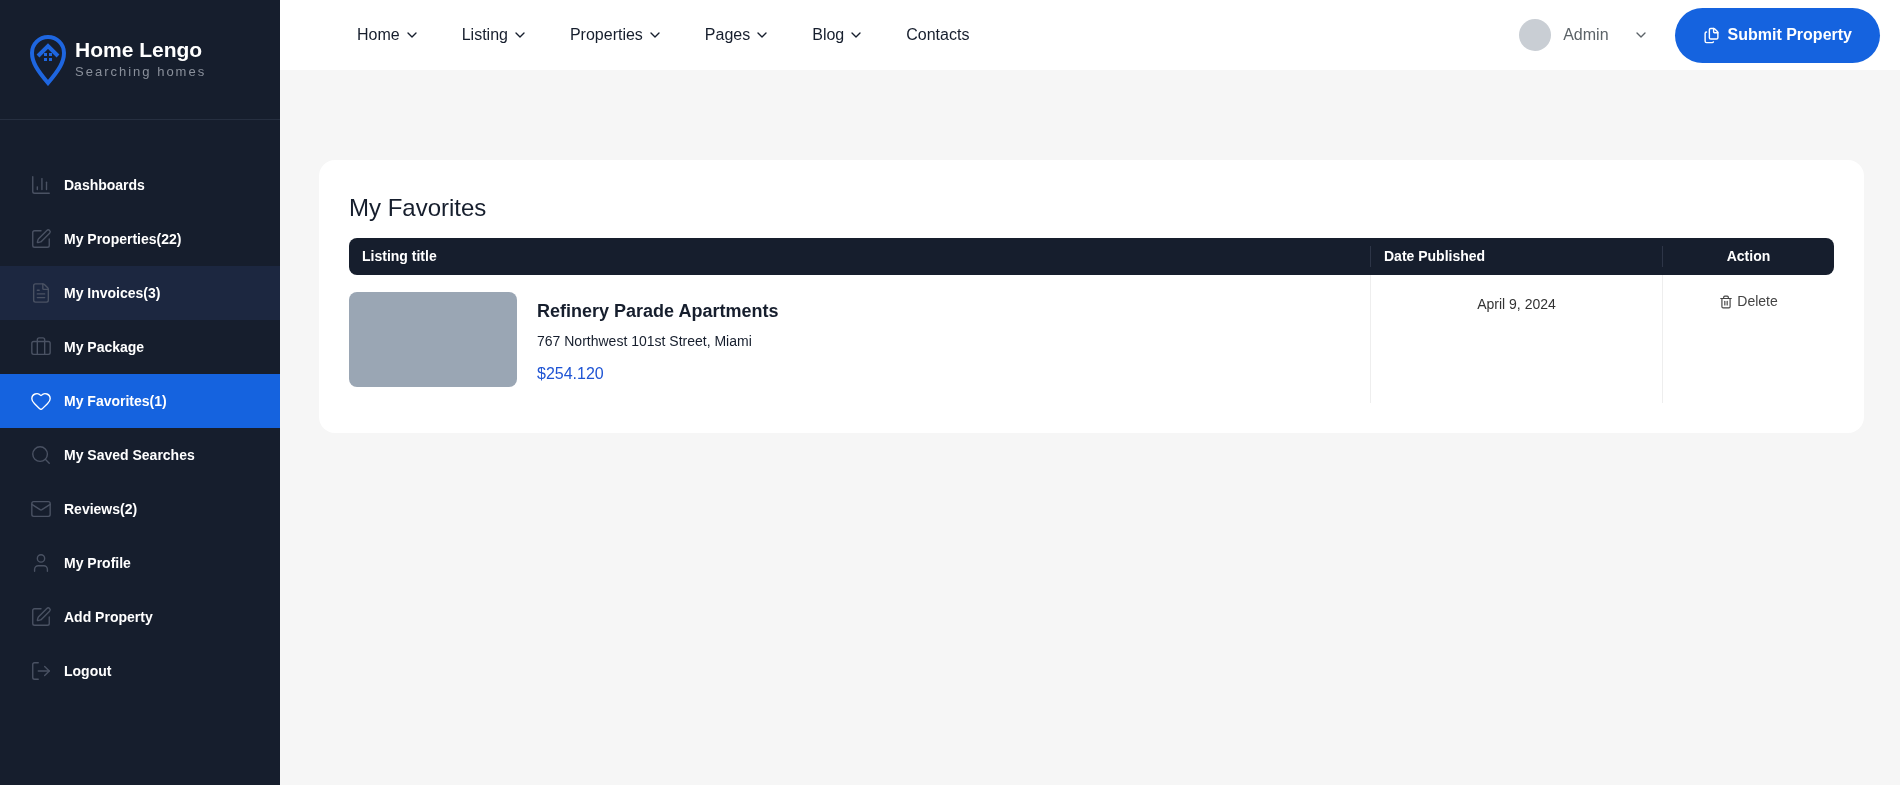  Describe the element at coordinates (1711, 35) in the screenshot. I see `copy-icon` at that location.